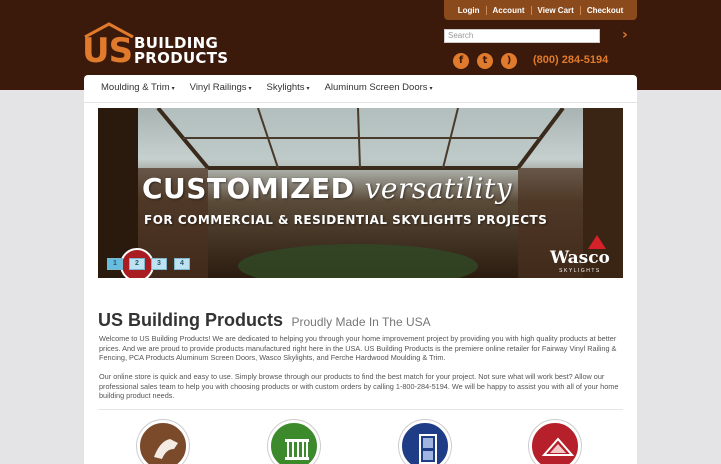 This screenshot has width=721, height=464. What do you see at coordinates (597, 242) in the screenshot?
I see `wasco-logo-icon` at bounding box center [597, 242].